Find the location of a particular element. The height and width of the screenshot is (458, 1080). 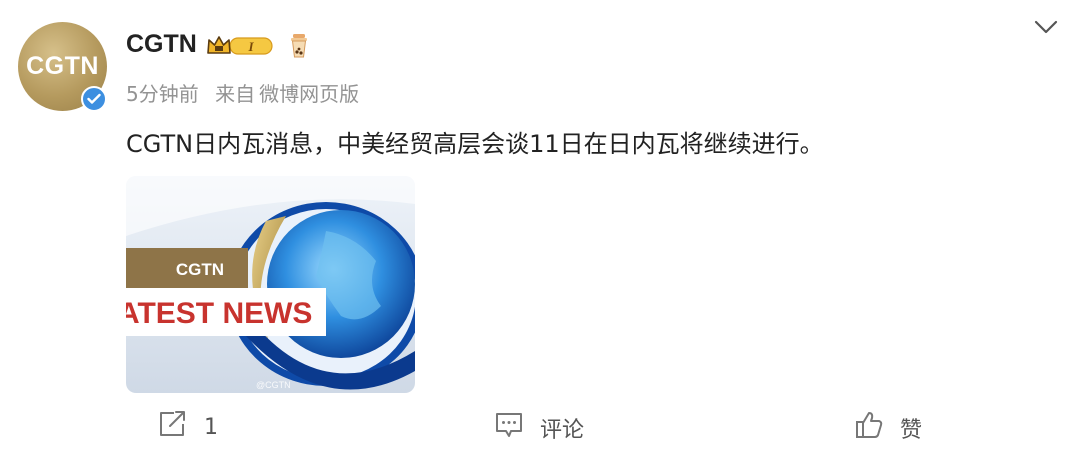

share-button: 1 is located at coordinates (188, 427).